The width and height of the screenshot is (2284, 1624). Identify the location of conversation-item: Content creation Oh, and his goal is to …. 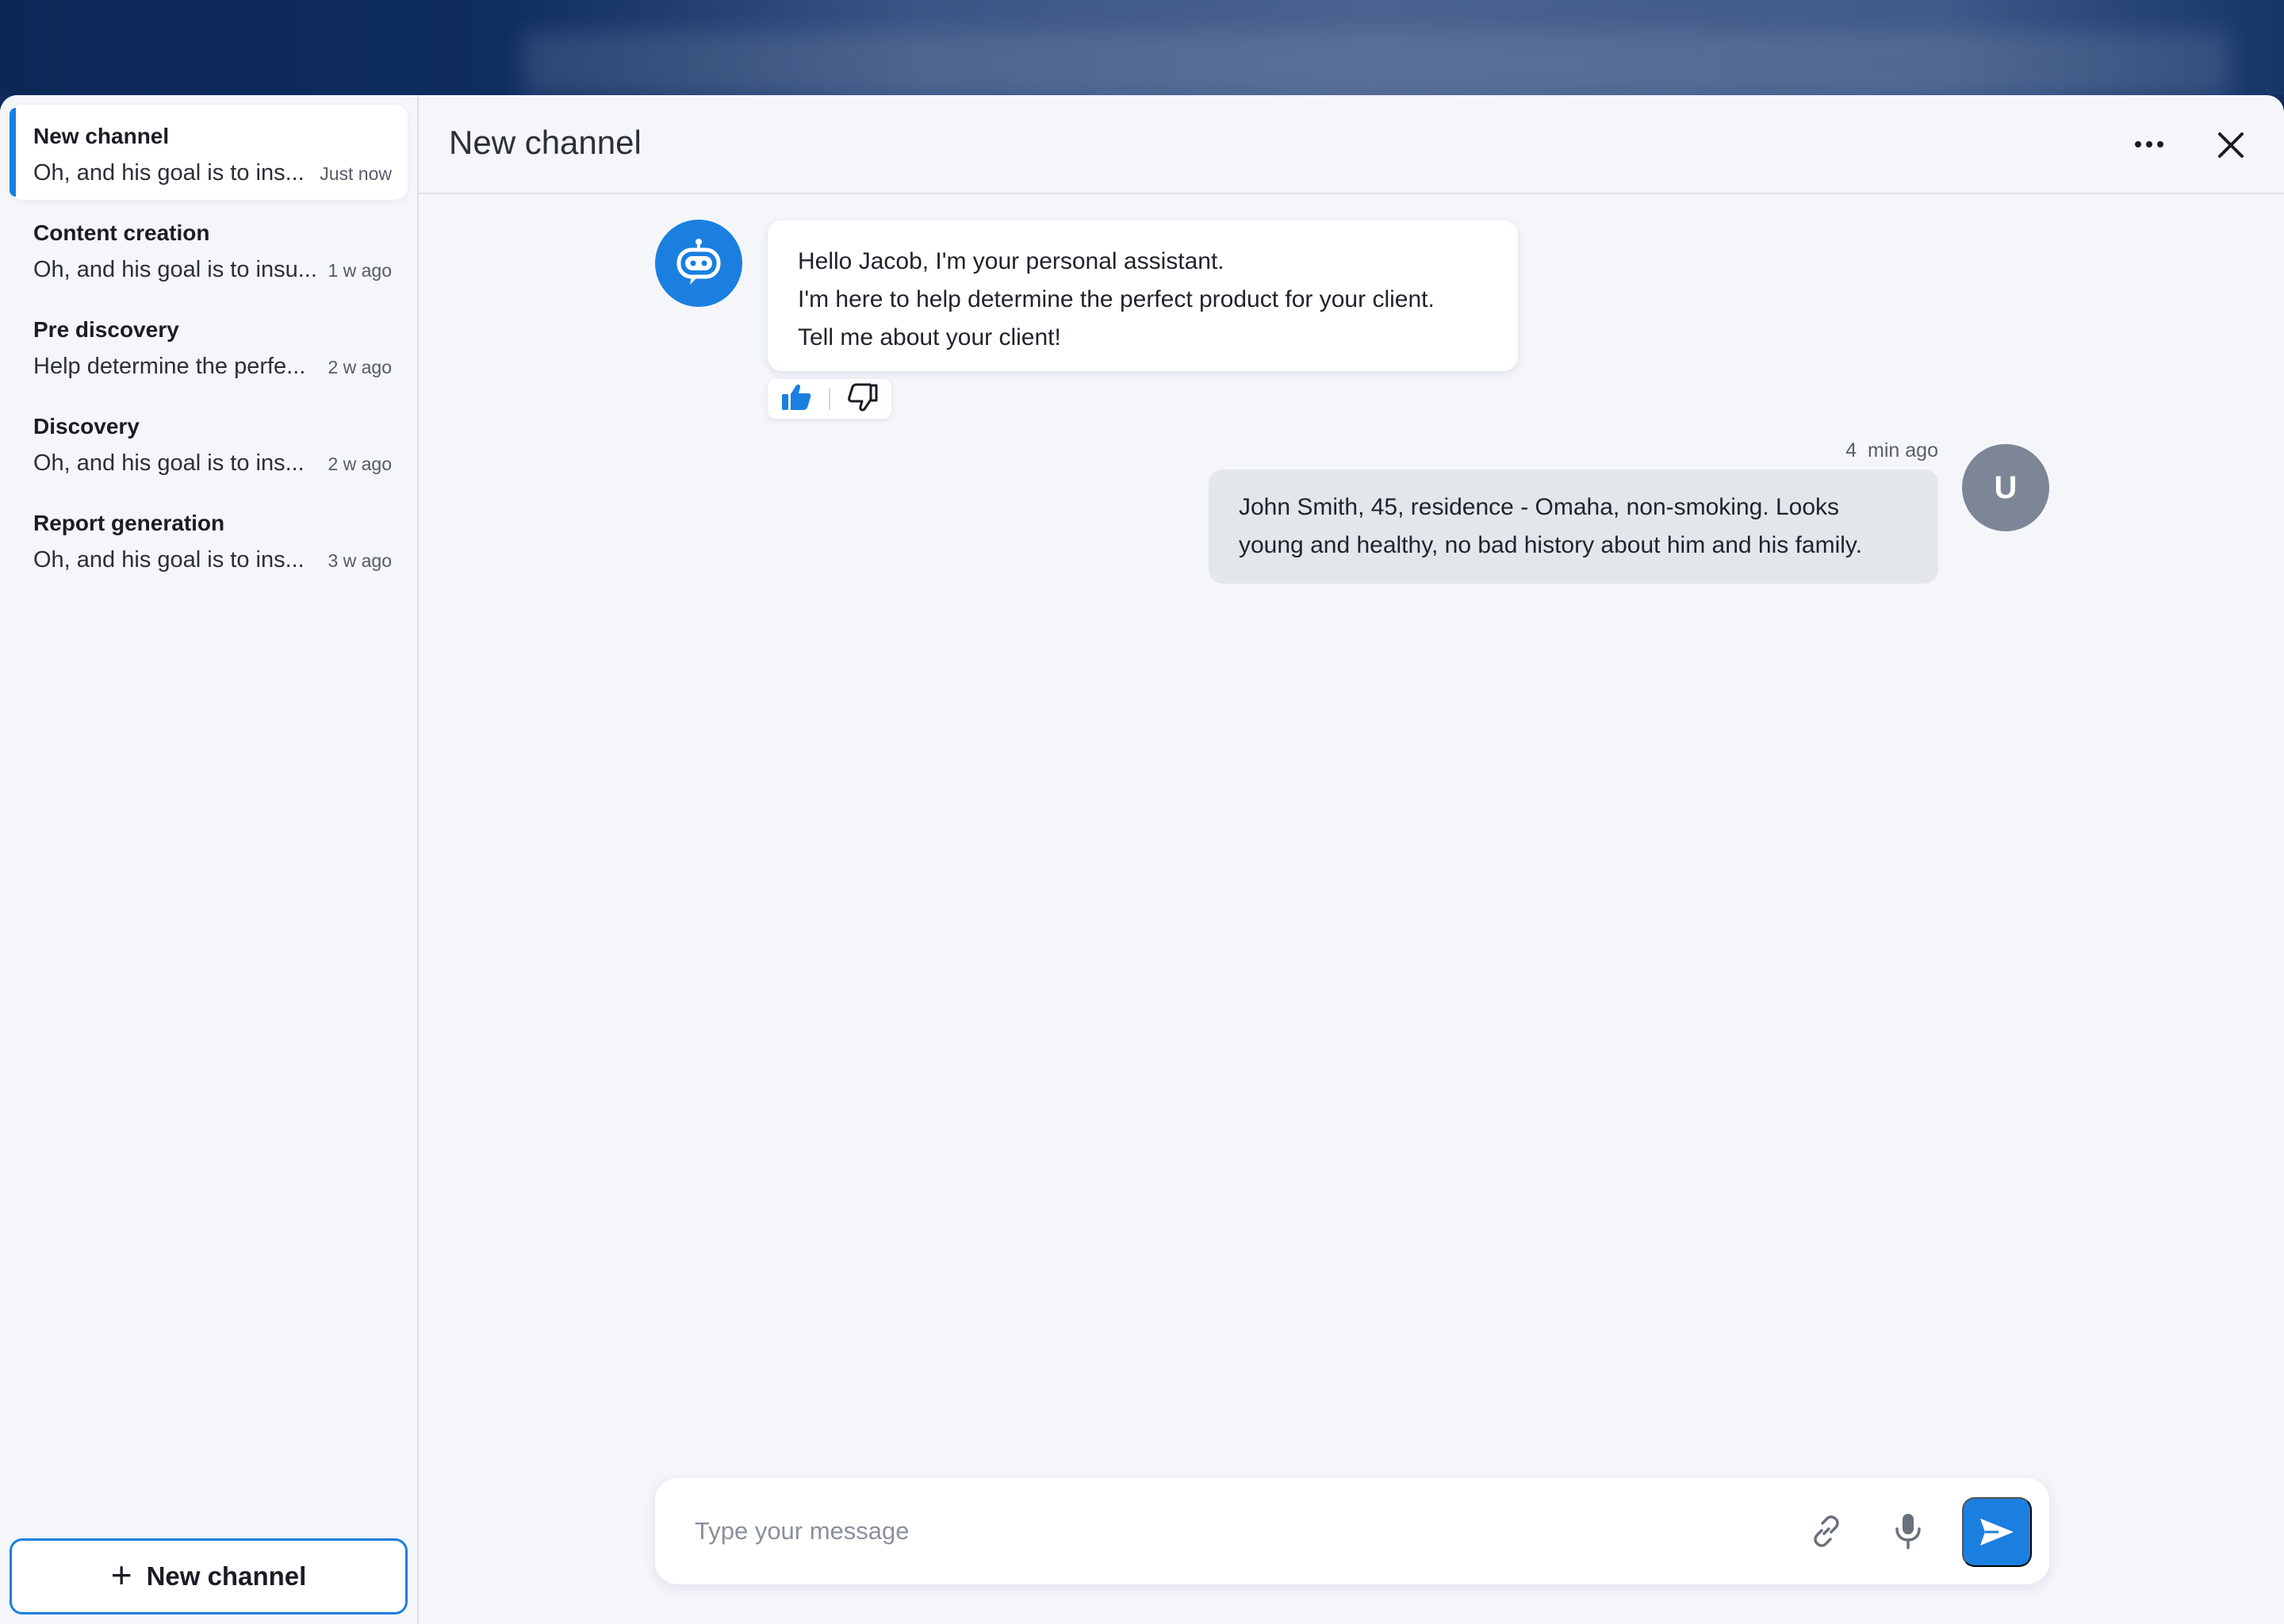
(209, 249).